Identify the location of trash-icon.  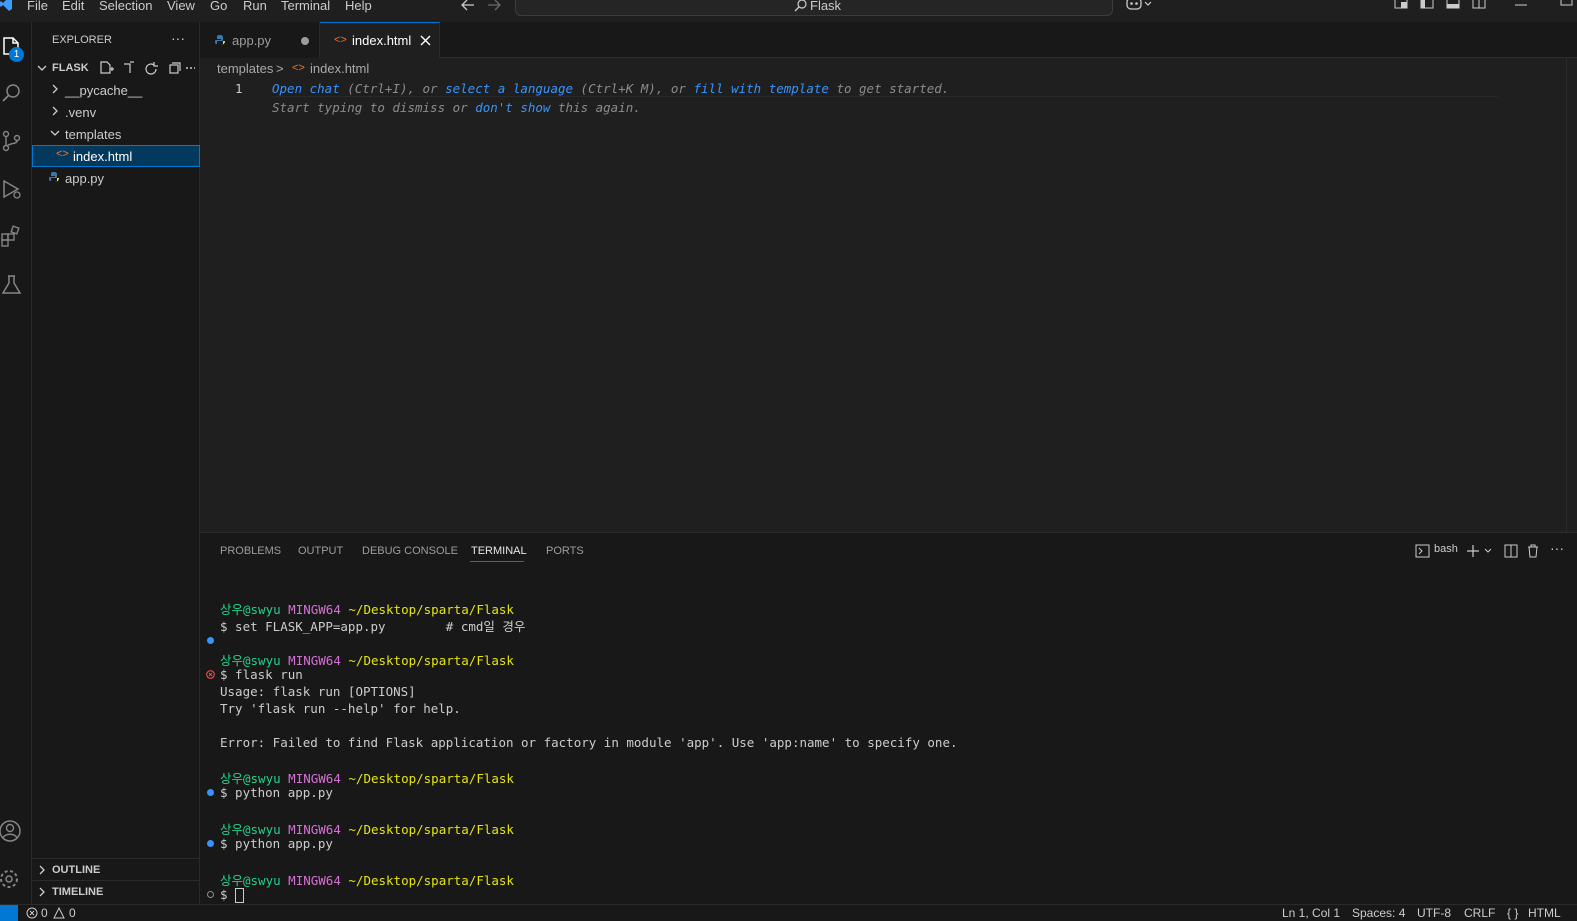
(1533, 551).